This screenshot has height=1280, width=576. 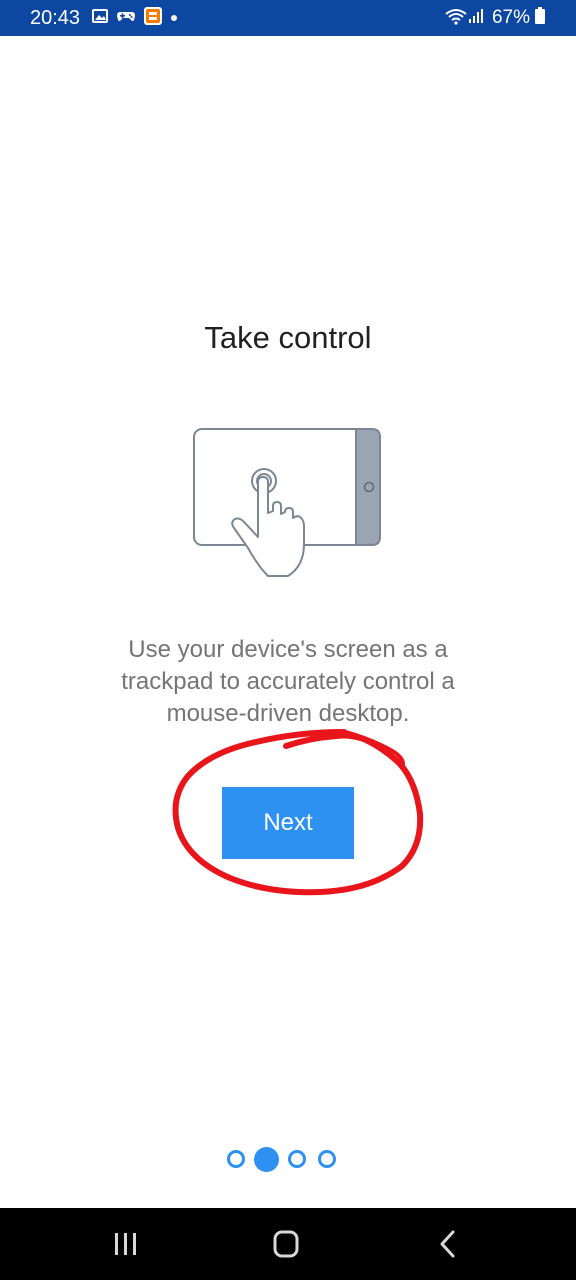 What do you see at coordinates (174, 18) in the screenshot?
I see `dot-icon` at bounding box center [174, 18].